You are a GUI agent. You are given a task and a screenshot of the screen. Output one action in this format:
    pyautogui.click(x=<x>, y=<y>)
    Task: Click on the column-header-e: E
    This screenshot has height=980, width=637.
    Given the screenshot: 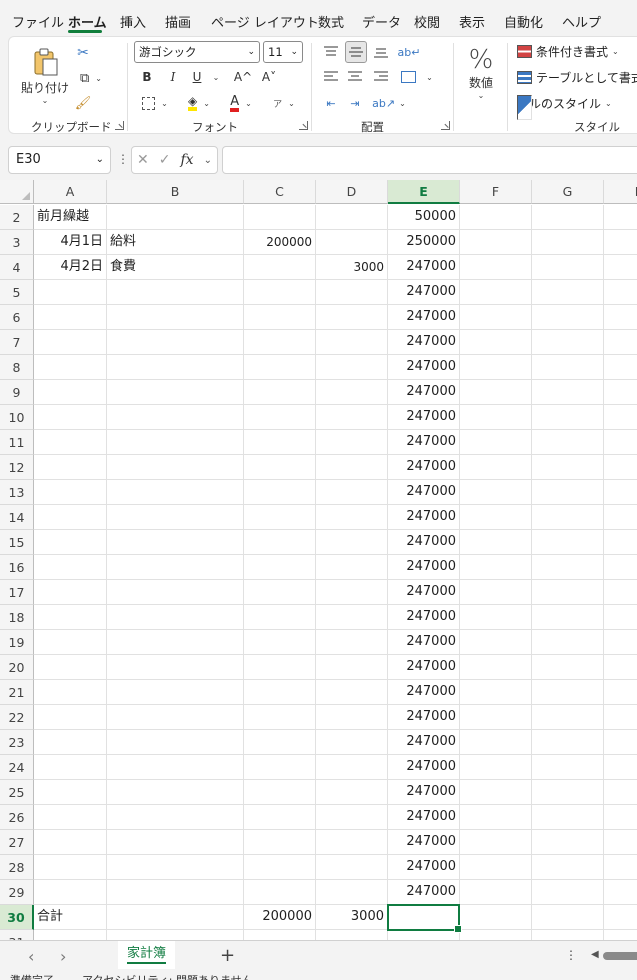 What is the action you would take?
    pyautogui.click(x=424, y=192)
    